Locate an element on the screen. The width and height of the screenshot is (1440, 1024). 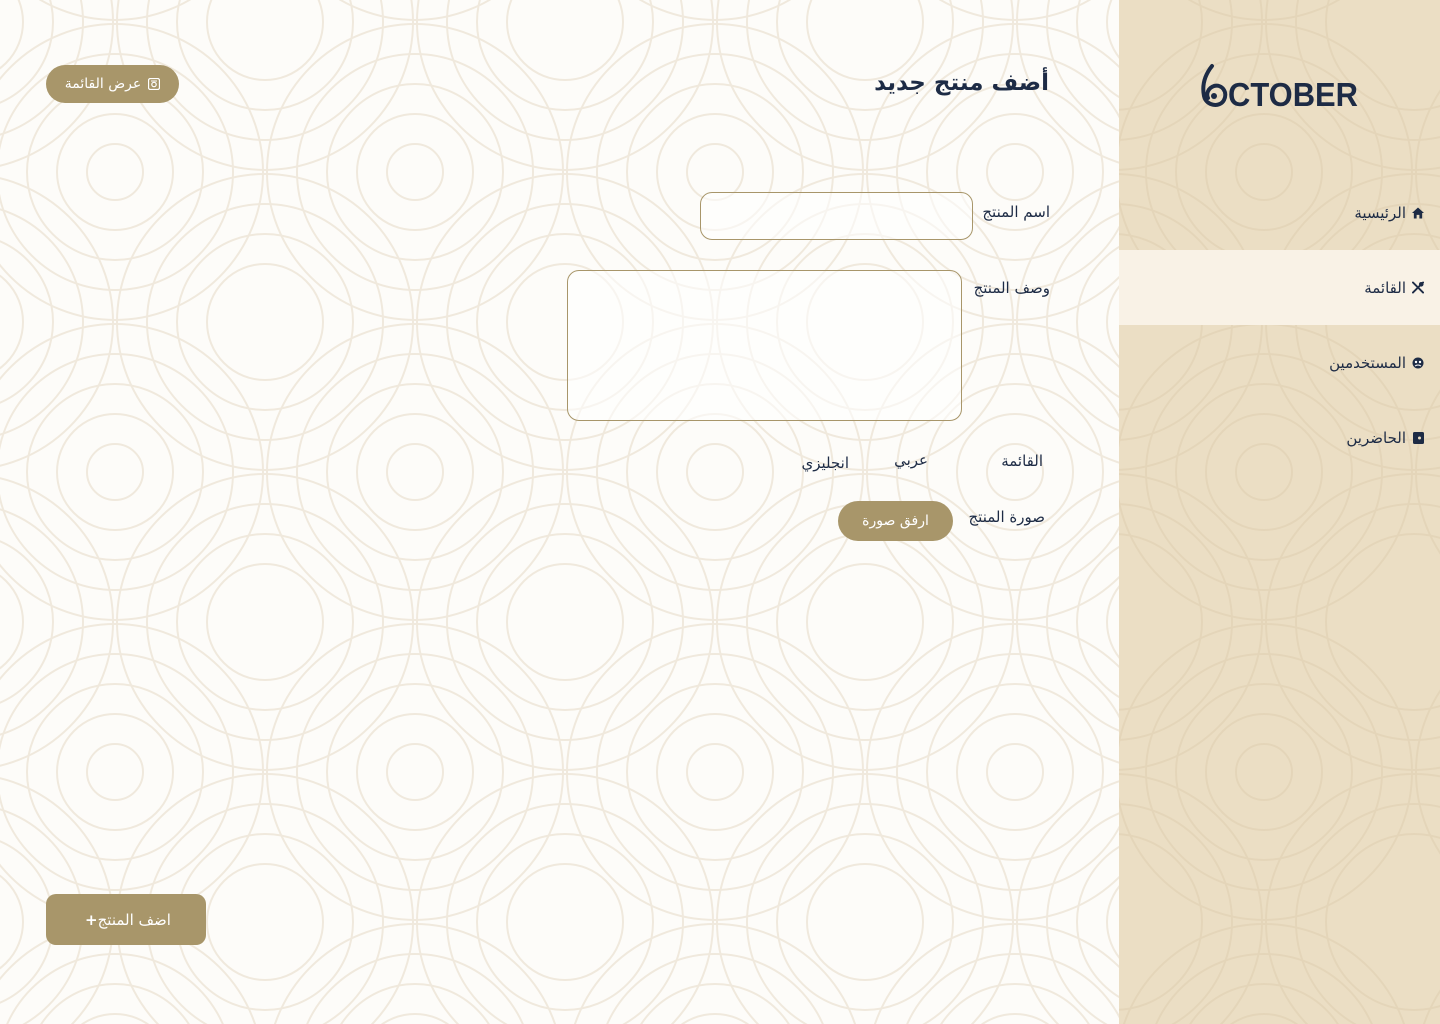
arabic-option: عربي is located at coordinates (911, 460).